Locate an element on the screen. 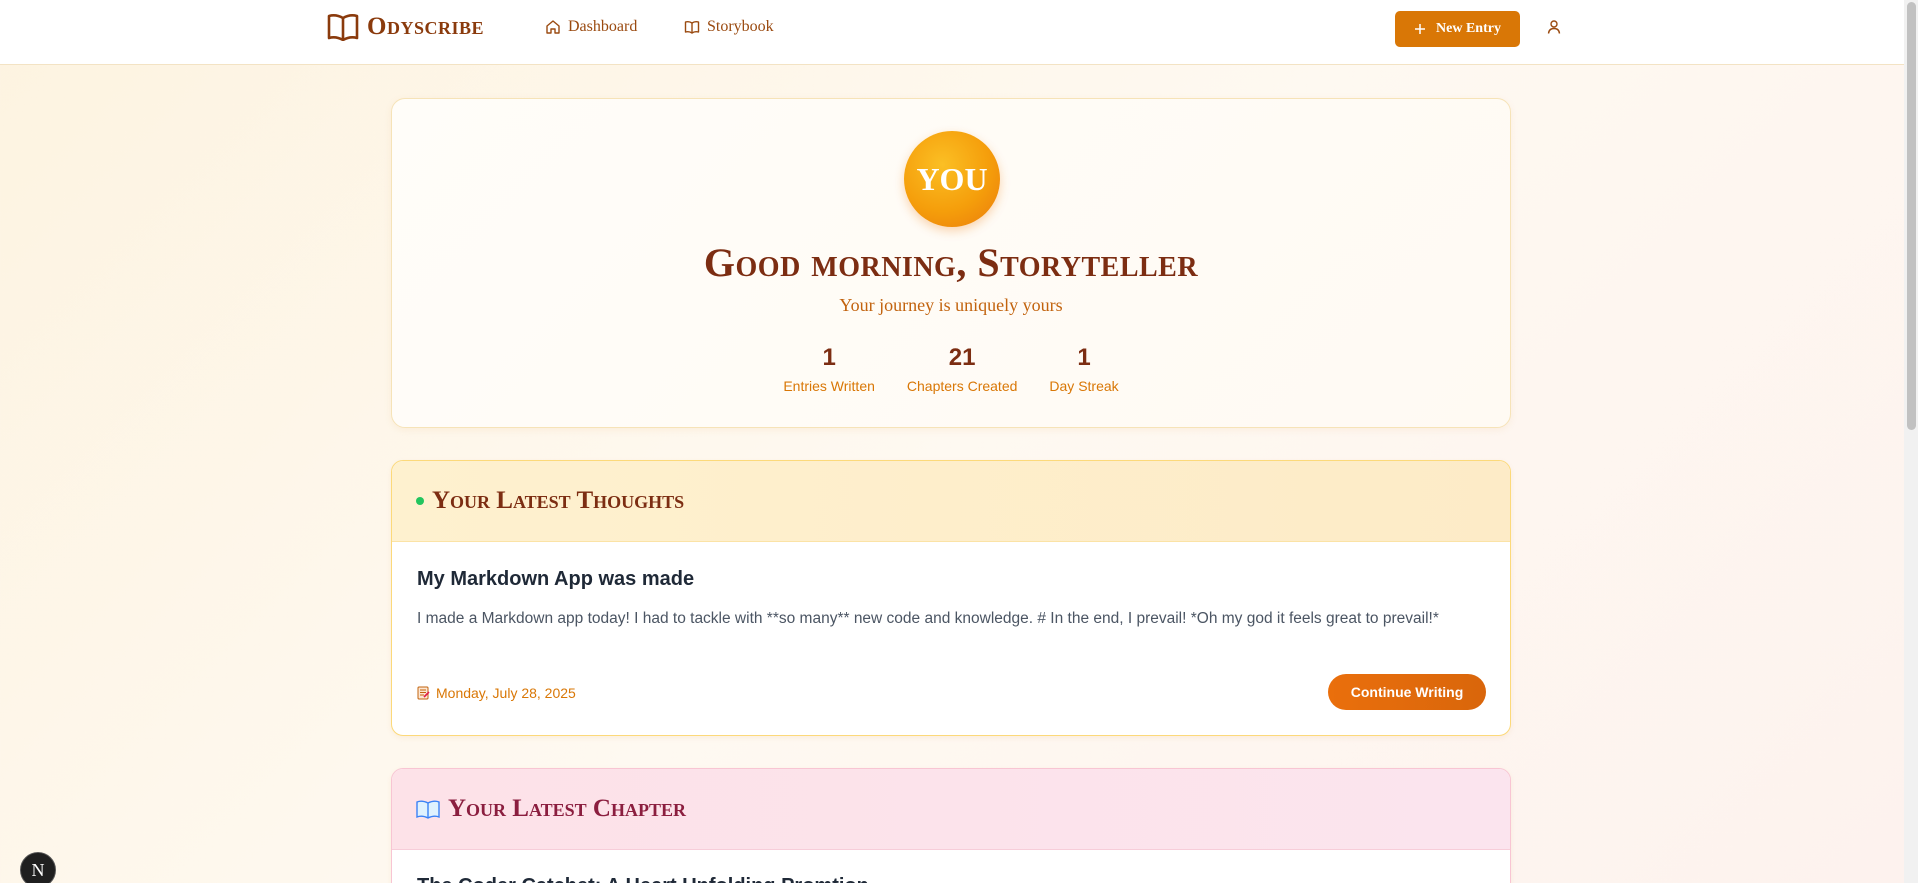 This screenshot has width=1918, height=883. avatar: YOU is located at coordinates (952, 179).